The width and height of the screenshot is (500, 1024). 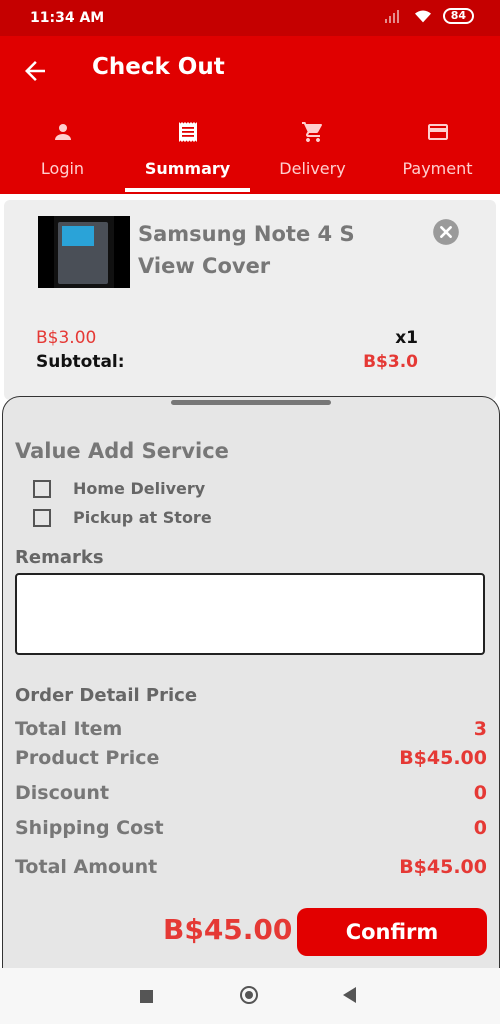 What do you see at coordinates (80, 362) in the screenshot?
I see `subtotal-label: Subtotal:` at bounding box center [80, 362].